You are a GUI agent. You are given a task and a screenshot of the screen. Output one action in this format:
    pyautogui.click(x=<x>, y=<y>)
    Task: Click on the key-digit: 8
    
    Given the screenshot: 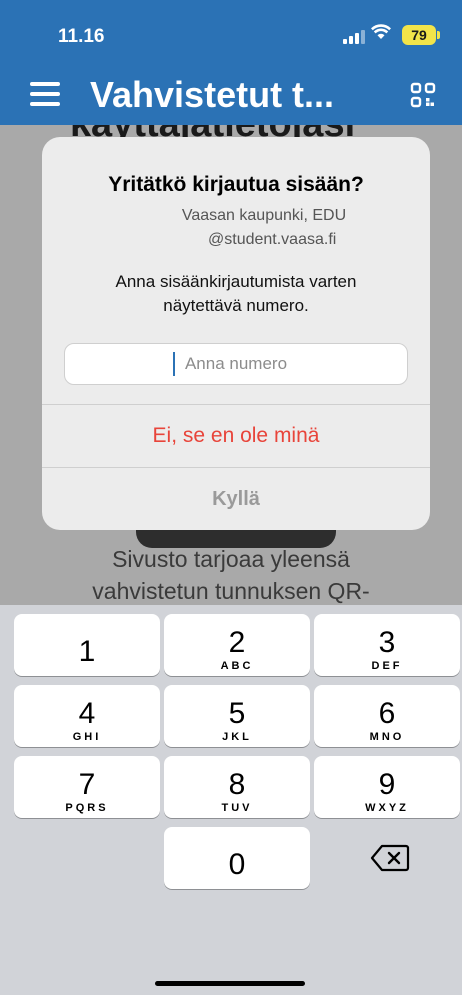 What is the action you would take?
    pyautogui.click(x=237, y=784)
    